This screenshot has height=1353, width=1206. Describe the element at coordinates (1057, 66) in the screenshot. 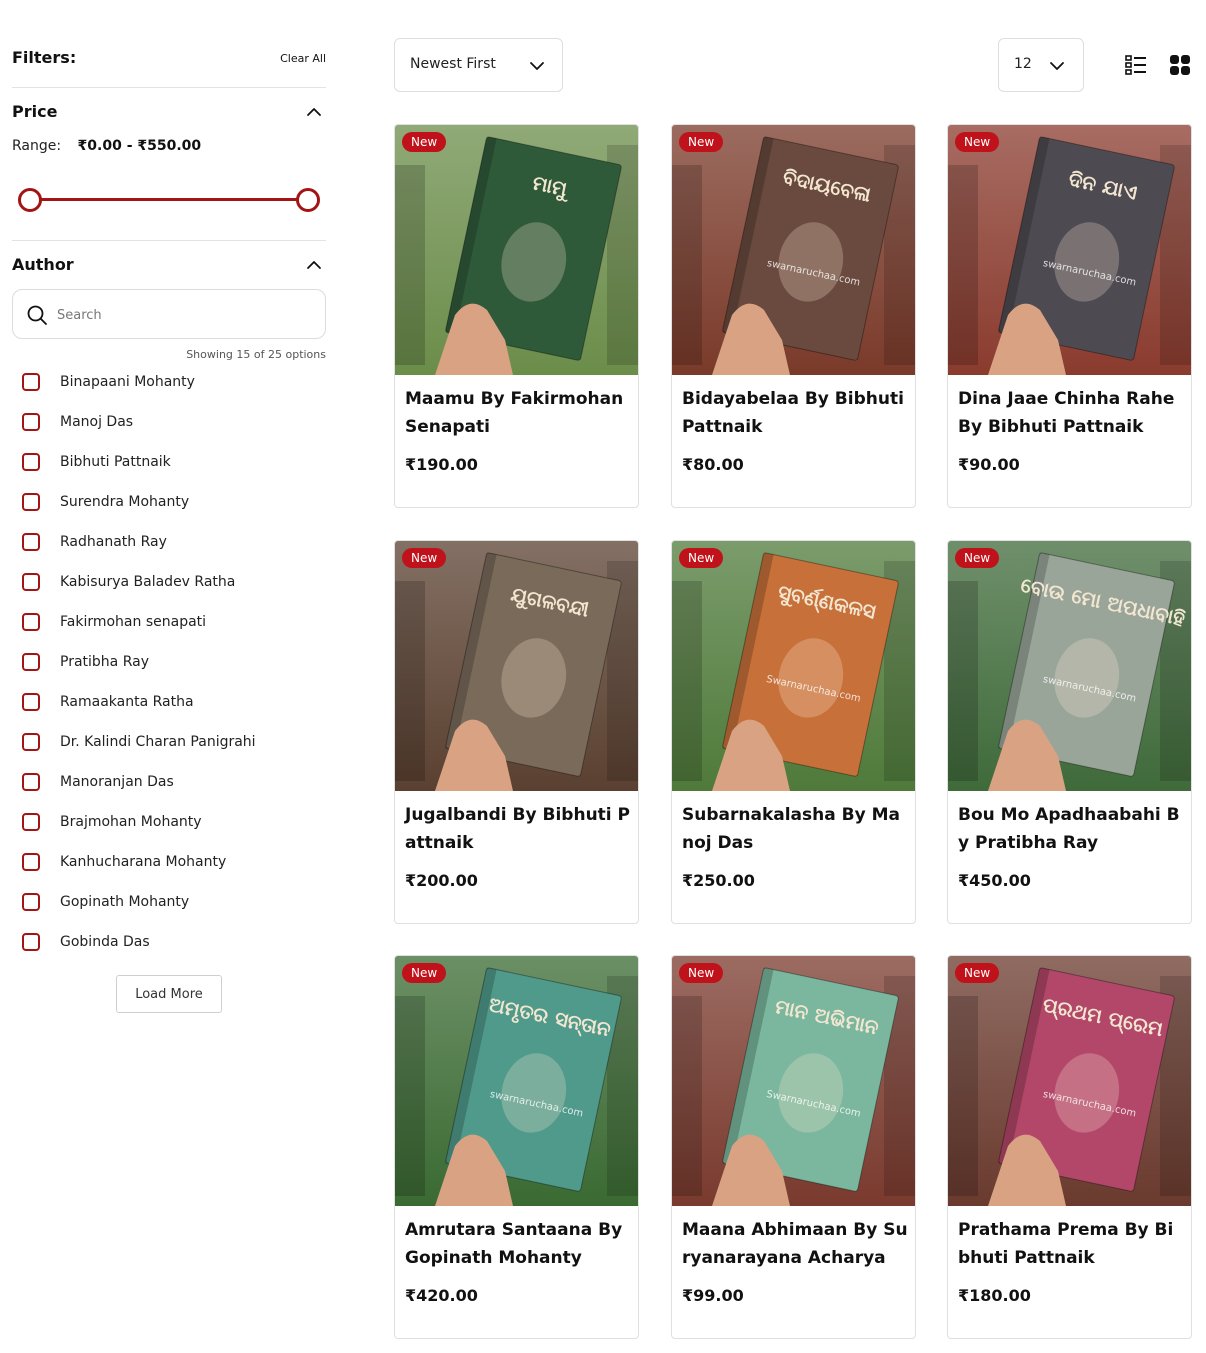

I see `chevron-down-icon` at that location.